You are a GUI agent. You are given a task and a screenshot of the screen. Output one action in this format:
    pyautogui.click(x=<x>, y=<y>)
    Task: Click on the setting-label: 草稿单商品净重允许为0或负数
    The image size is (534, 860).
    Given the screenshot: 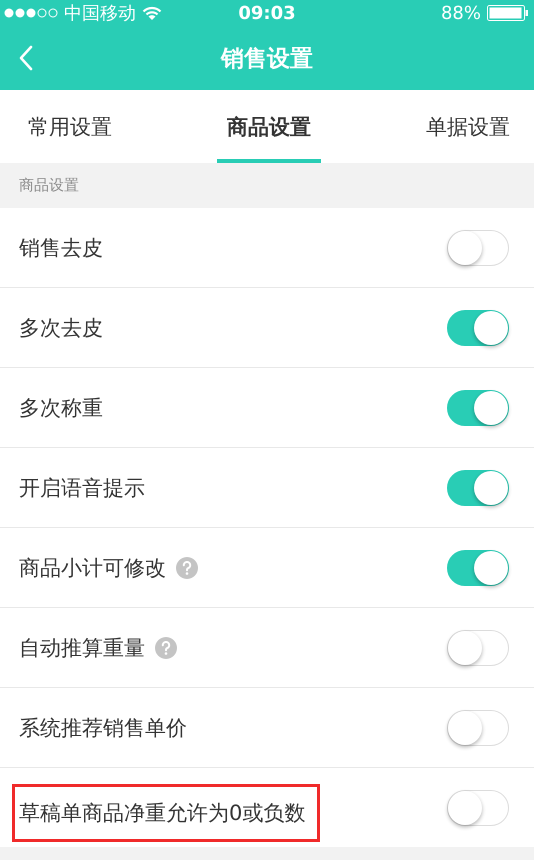 What is the action you would take?
    pyautogui.click(x=162, y=813)
    